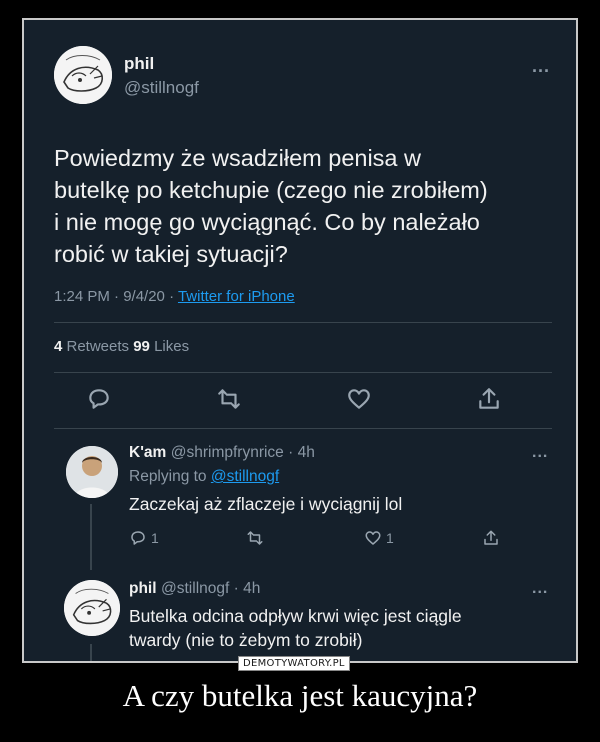 Image resolution: width=600 pixels, height=742 pixels. I want to click on tweet-timestamp: 1:24 PM · 9/4/20 ·, so click(116, 296).